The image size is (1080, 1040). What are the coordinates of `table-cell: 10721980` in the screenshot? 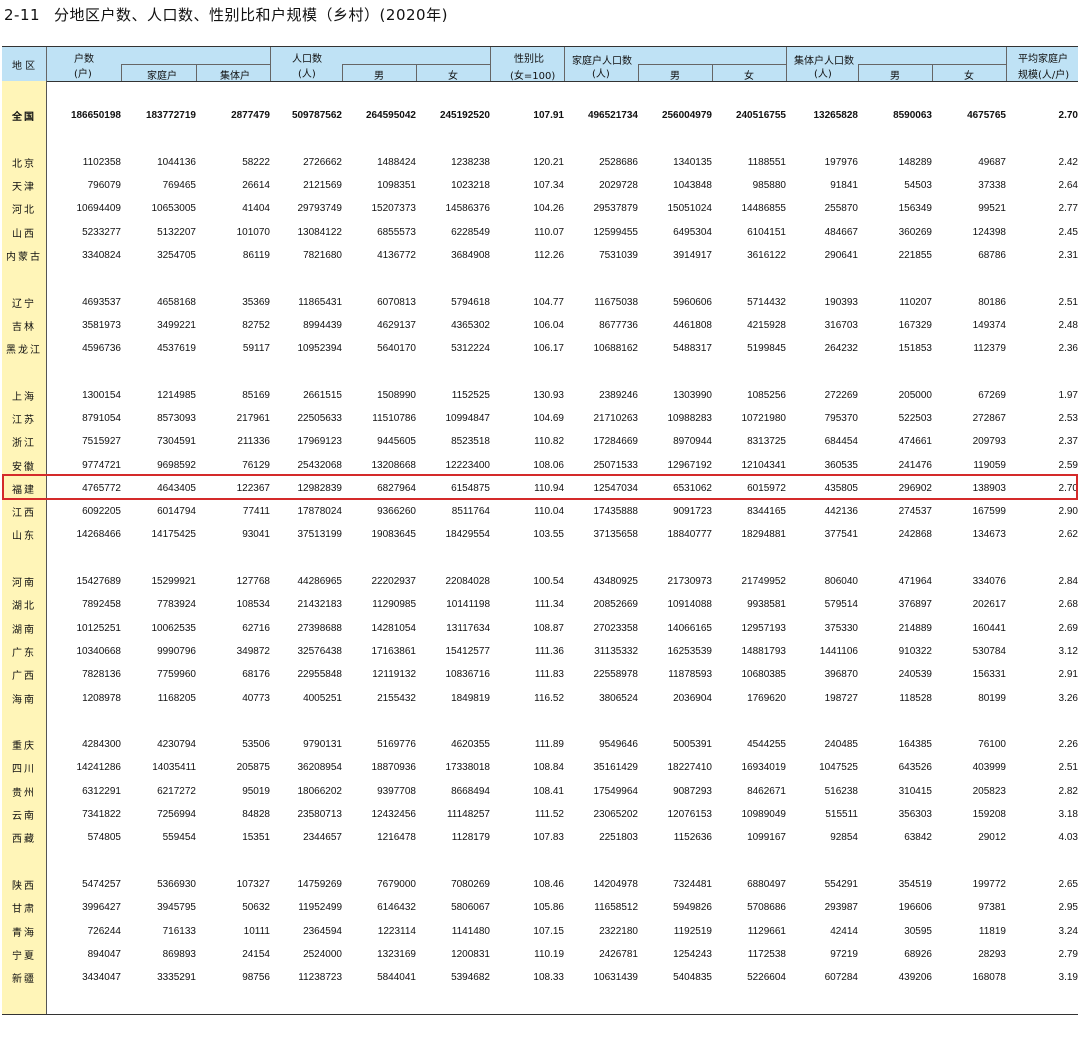 It's located at (764, 418).